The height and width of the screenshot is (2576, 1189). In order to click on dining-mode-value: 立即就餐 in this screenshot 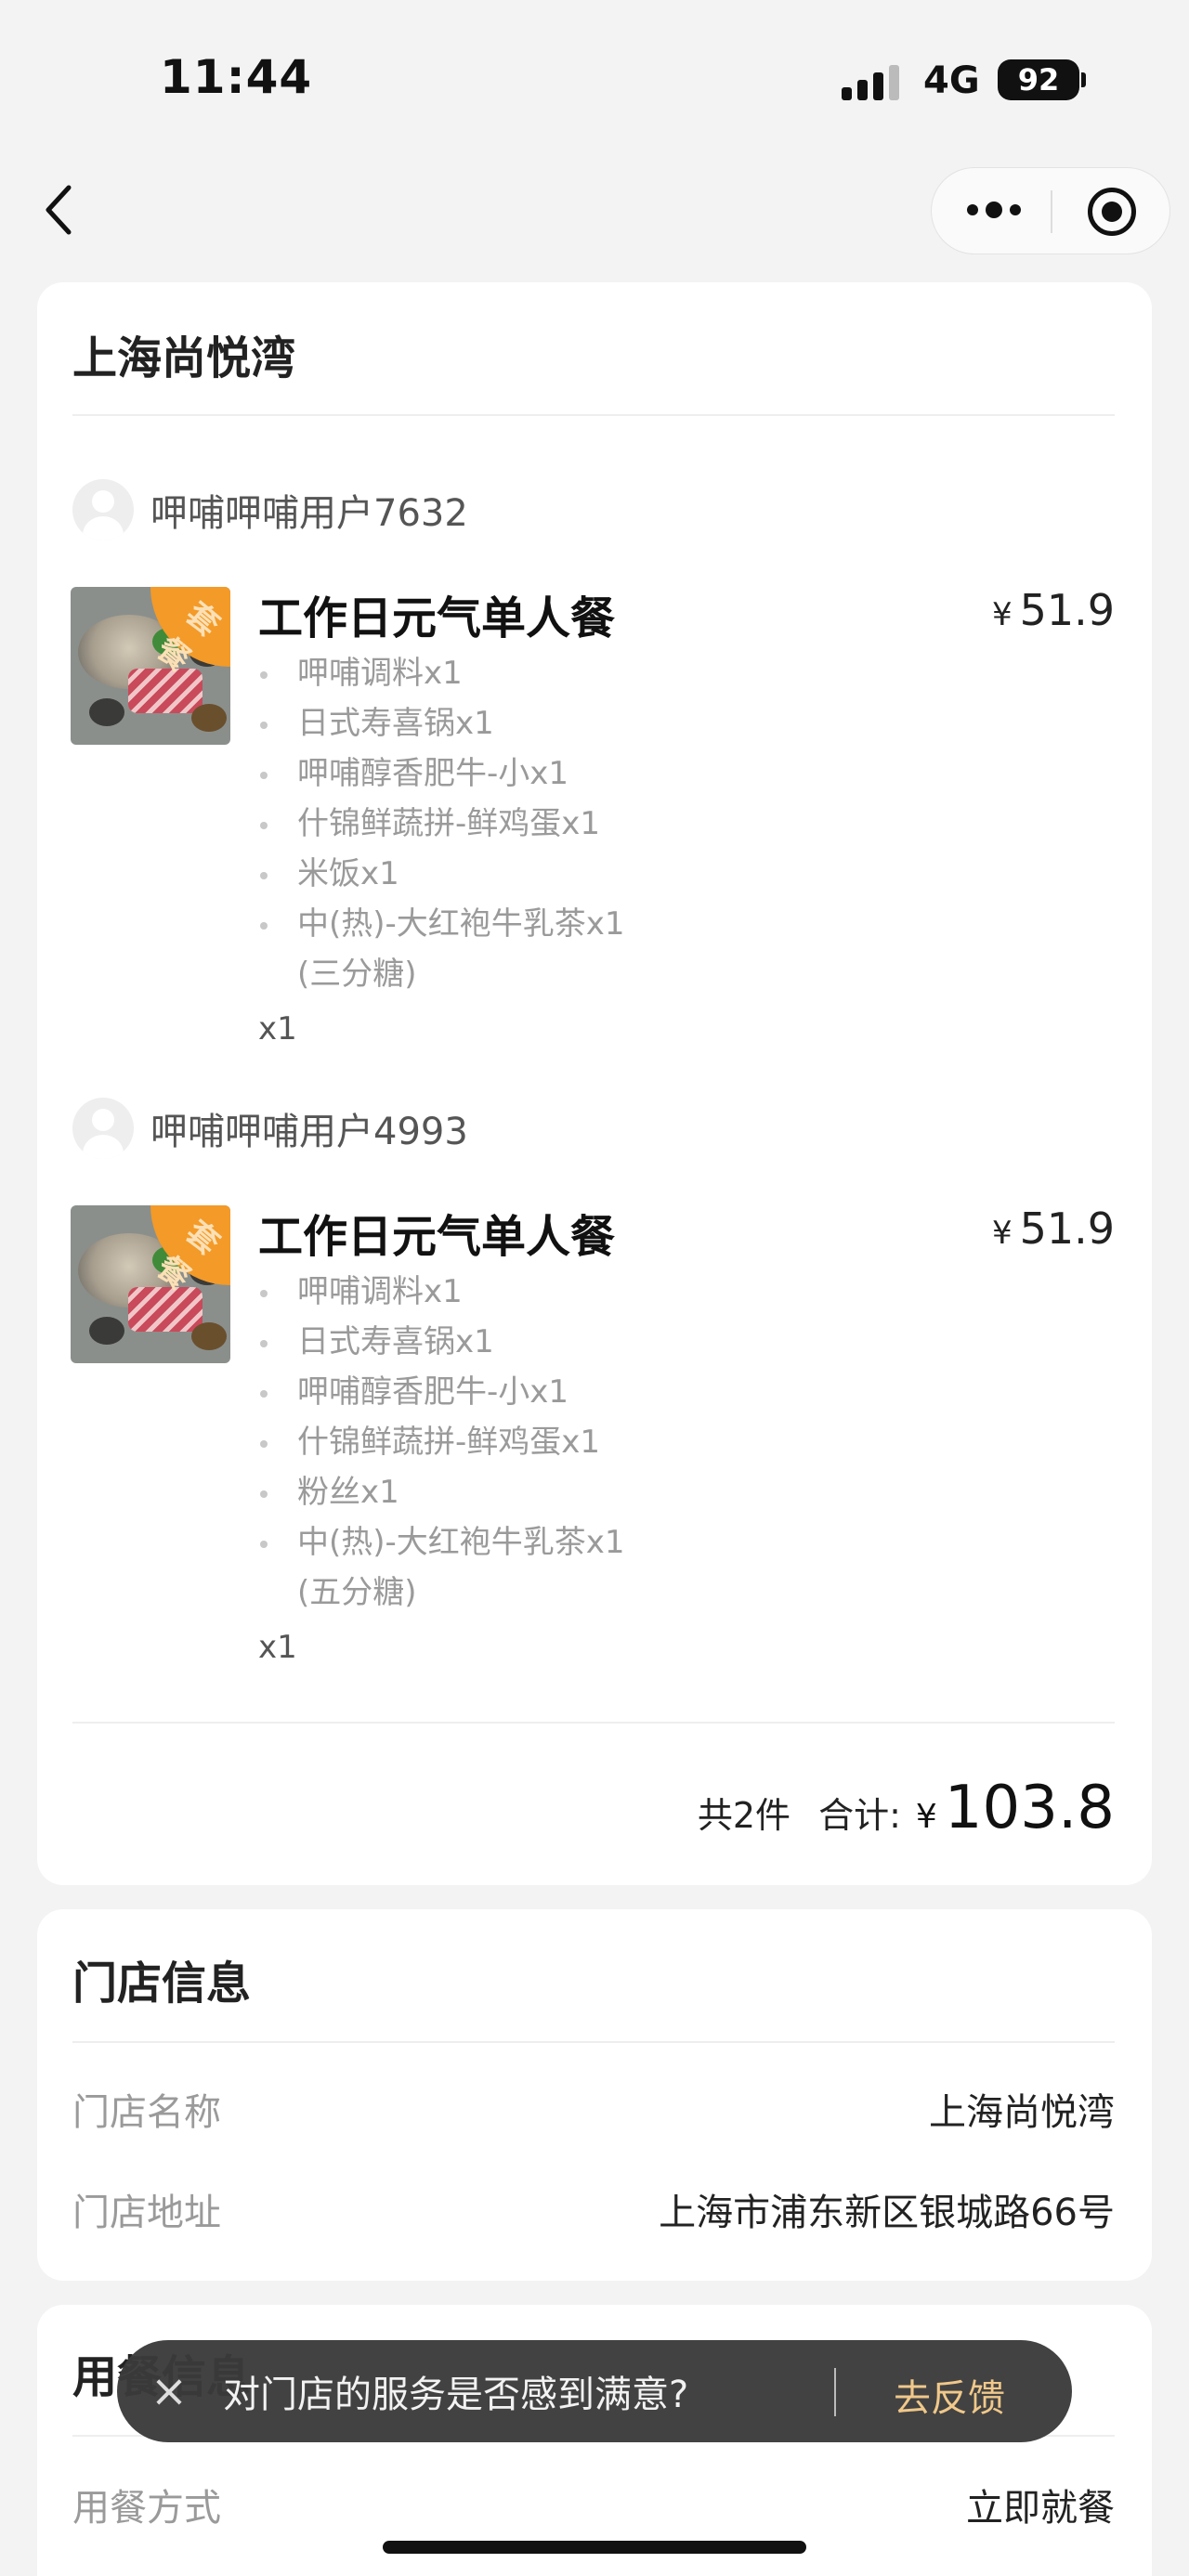, I will do `click(1041, 2508)`.